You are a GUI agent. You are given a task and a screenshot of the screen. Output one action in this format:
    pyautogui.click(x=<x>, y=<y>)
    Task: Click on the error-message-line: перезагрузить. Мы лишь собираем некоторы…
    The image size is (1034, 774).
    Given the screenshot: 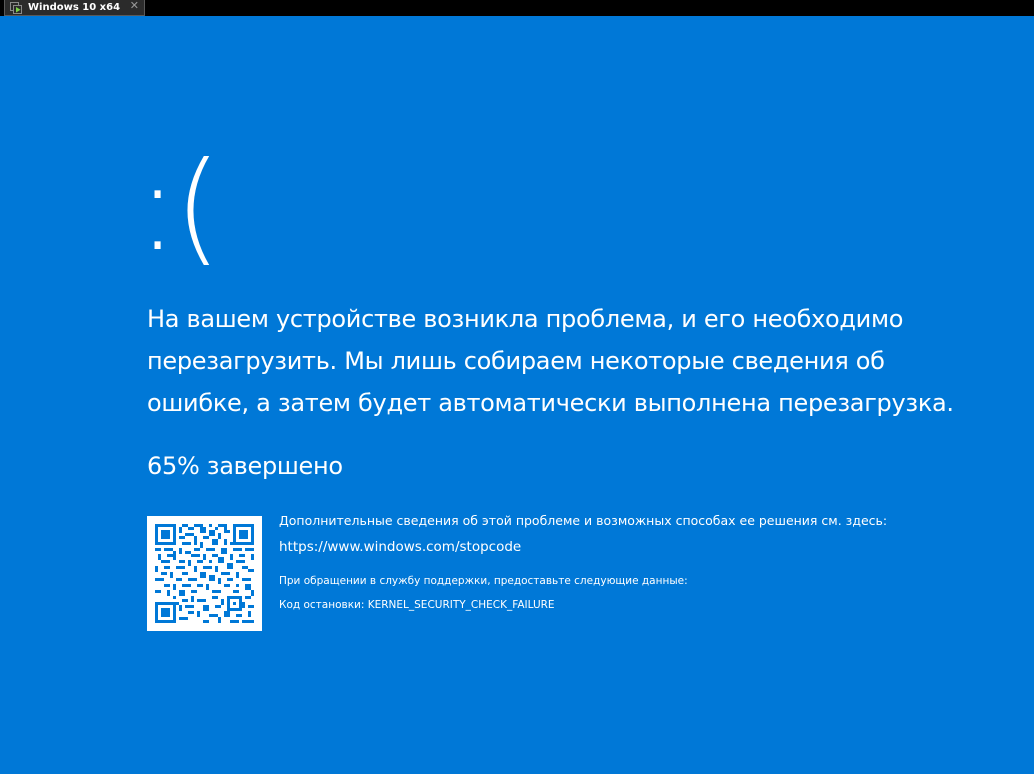 What is the action you would take?
    pyautogui.click(x=516, y=361)
    